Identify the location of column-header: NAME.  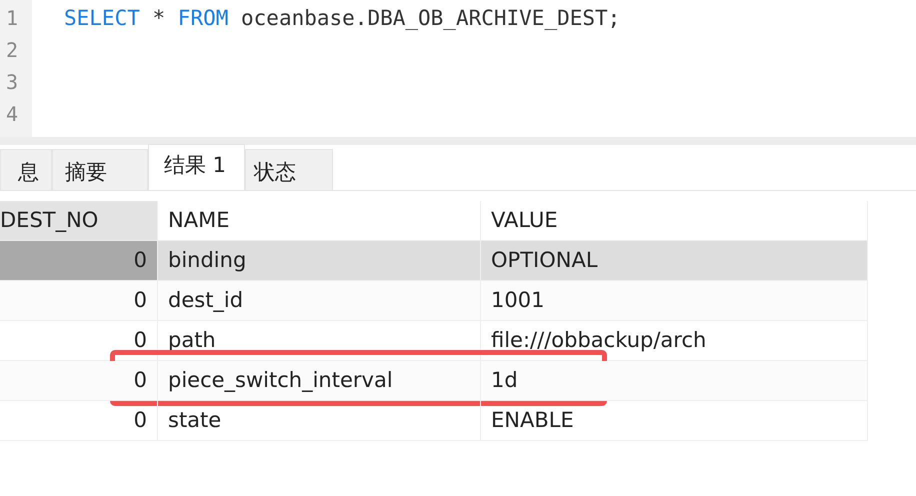
(319, 220).